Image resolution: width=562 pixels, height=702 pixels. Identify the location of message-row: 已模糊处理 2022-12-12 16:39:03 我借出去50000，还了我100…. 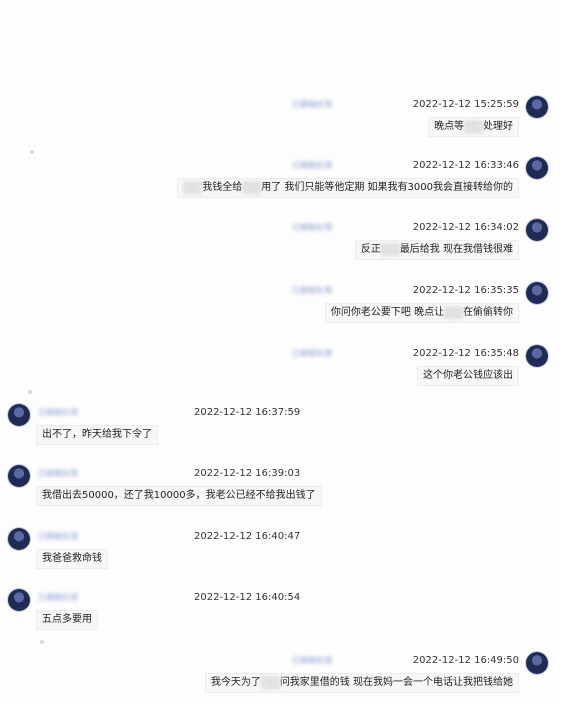
(281, 485).